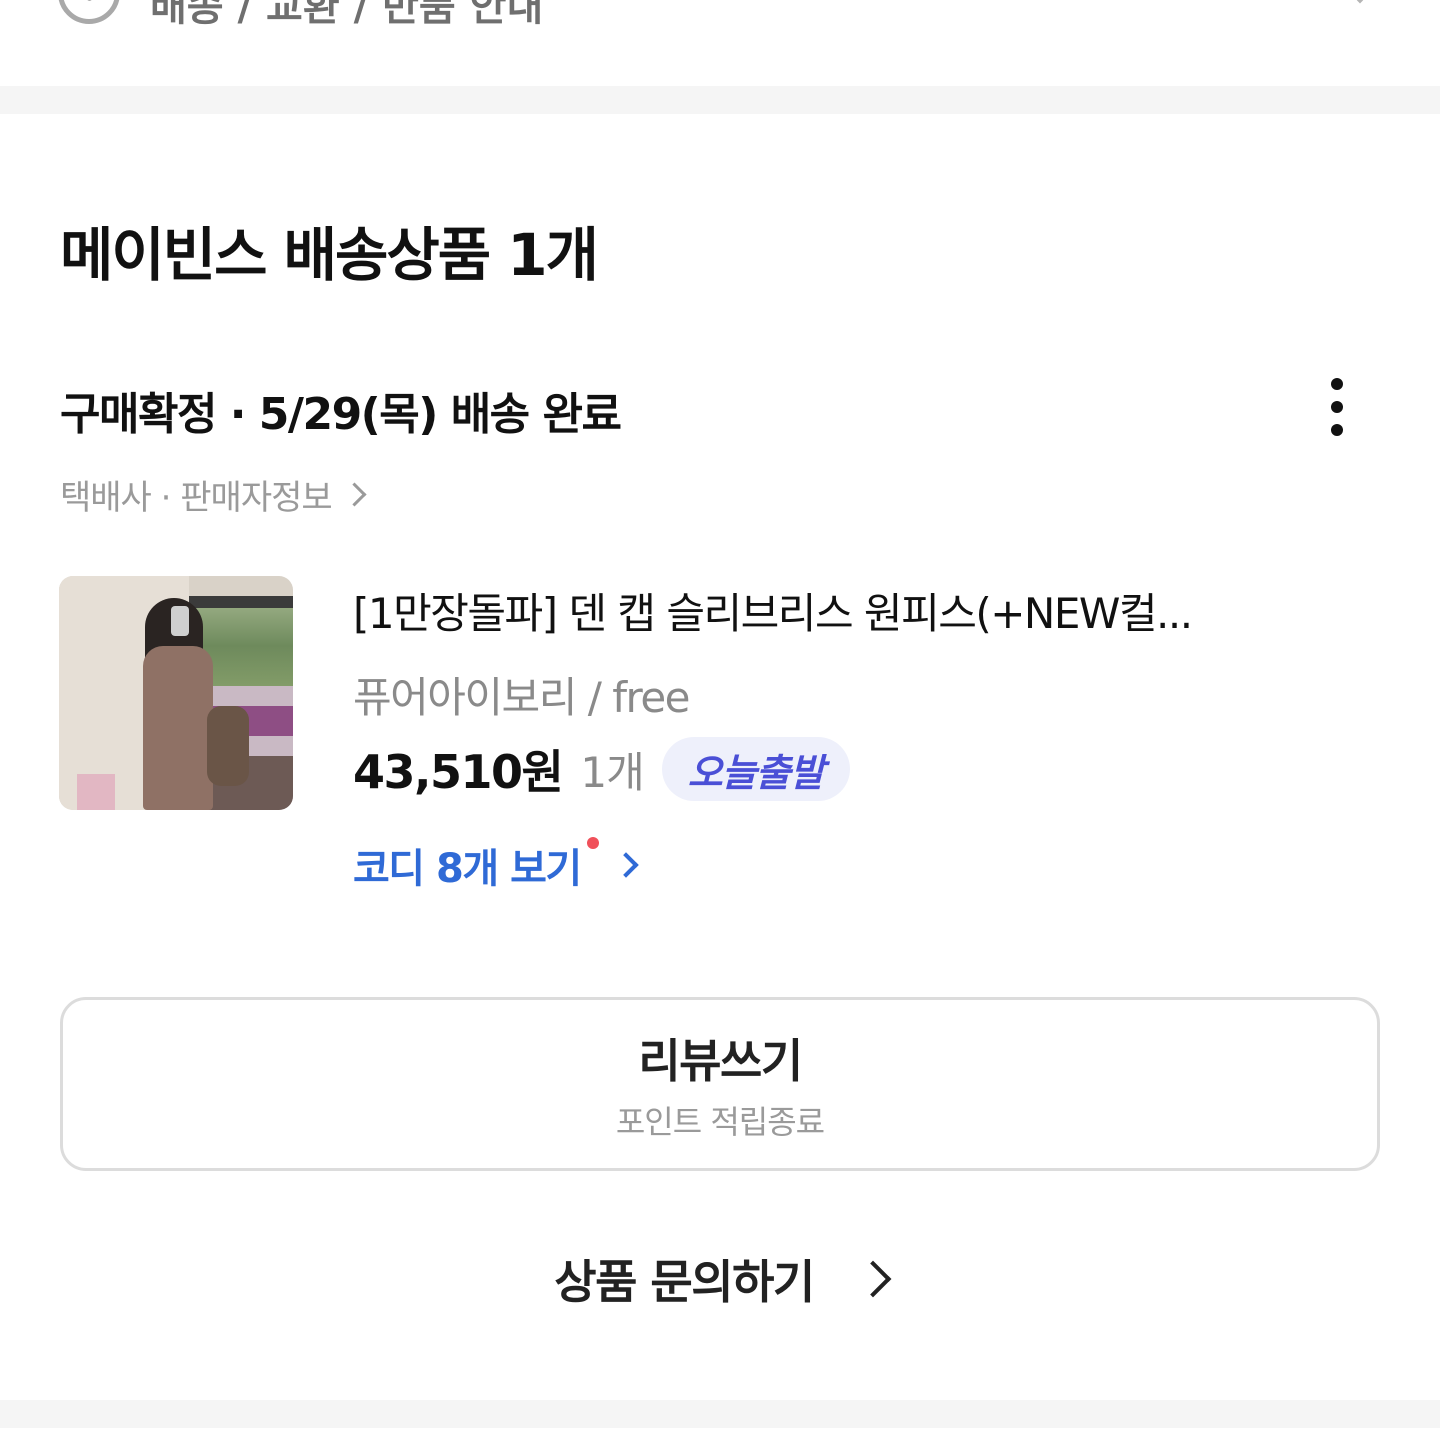 The width and height of the screenshot is (1440, 1440). What do you see at coordinates (1360, 2) in the screenshot?
I see `chevron-down-icon` at bounding box center [1360, 2].